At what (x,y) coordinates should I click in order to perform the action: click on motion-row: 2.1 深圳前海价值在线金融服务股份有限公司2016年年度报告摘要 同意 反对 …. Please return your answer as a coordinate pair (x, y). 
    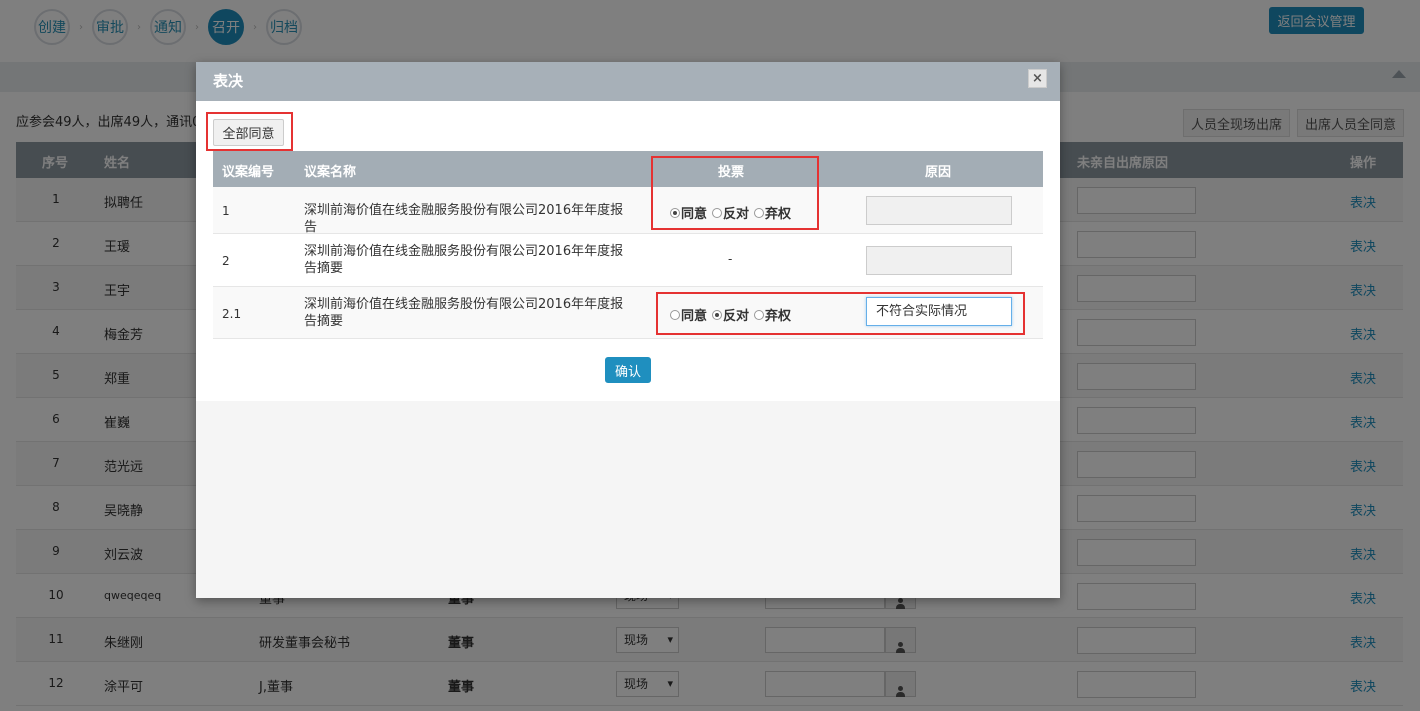
    Looking at the image, I should click on (628, 313).